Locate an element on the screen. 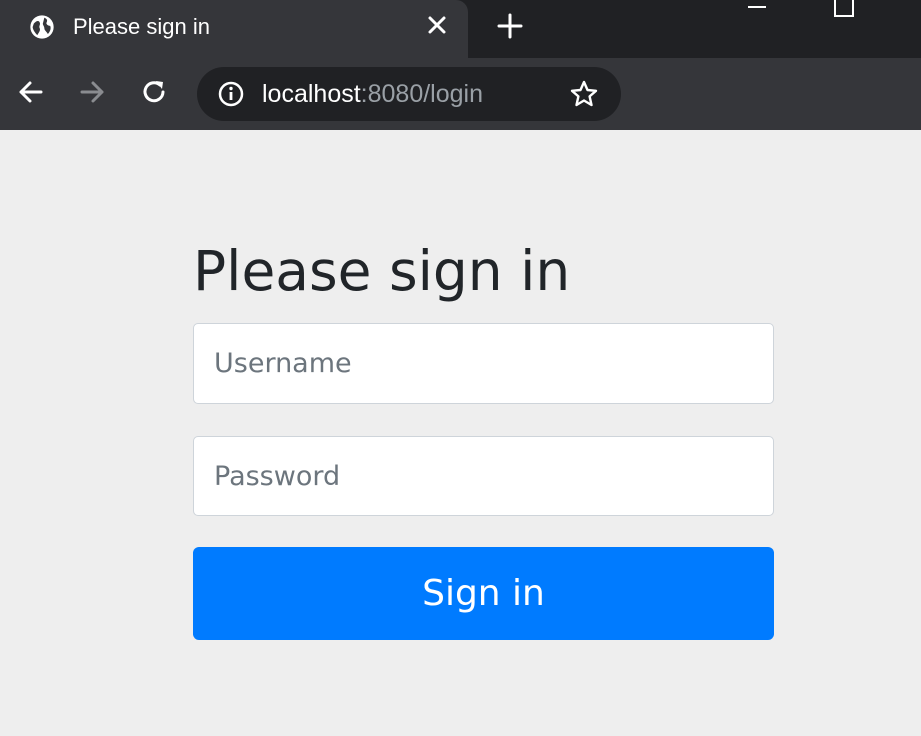 Image resolution: width=921 pixels, height=736 pixels. url-text: localhost:8080/login is located at coordinates (372, 94).